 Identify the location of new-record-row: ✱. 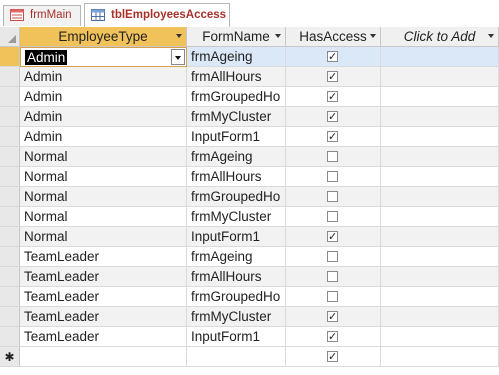
(249, 357).